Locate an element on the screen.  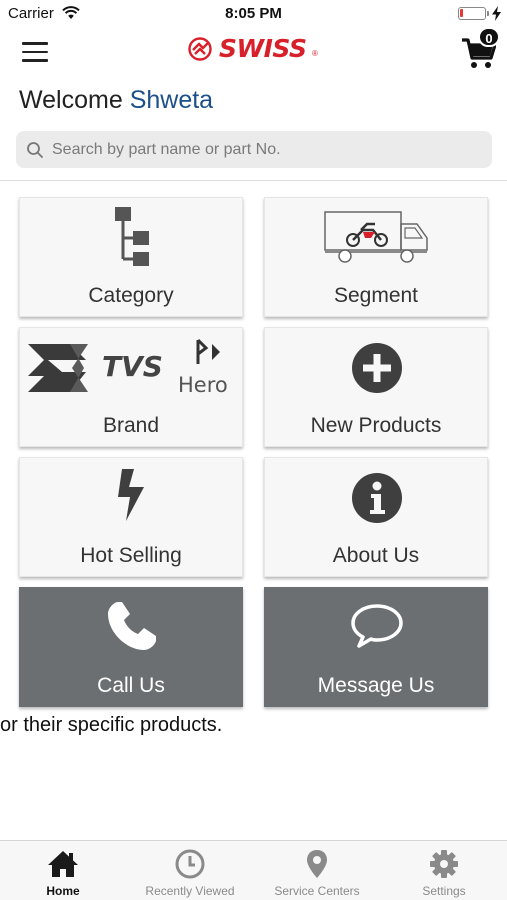
clock: 8:05 PM is located at coordinates (253, 13).